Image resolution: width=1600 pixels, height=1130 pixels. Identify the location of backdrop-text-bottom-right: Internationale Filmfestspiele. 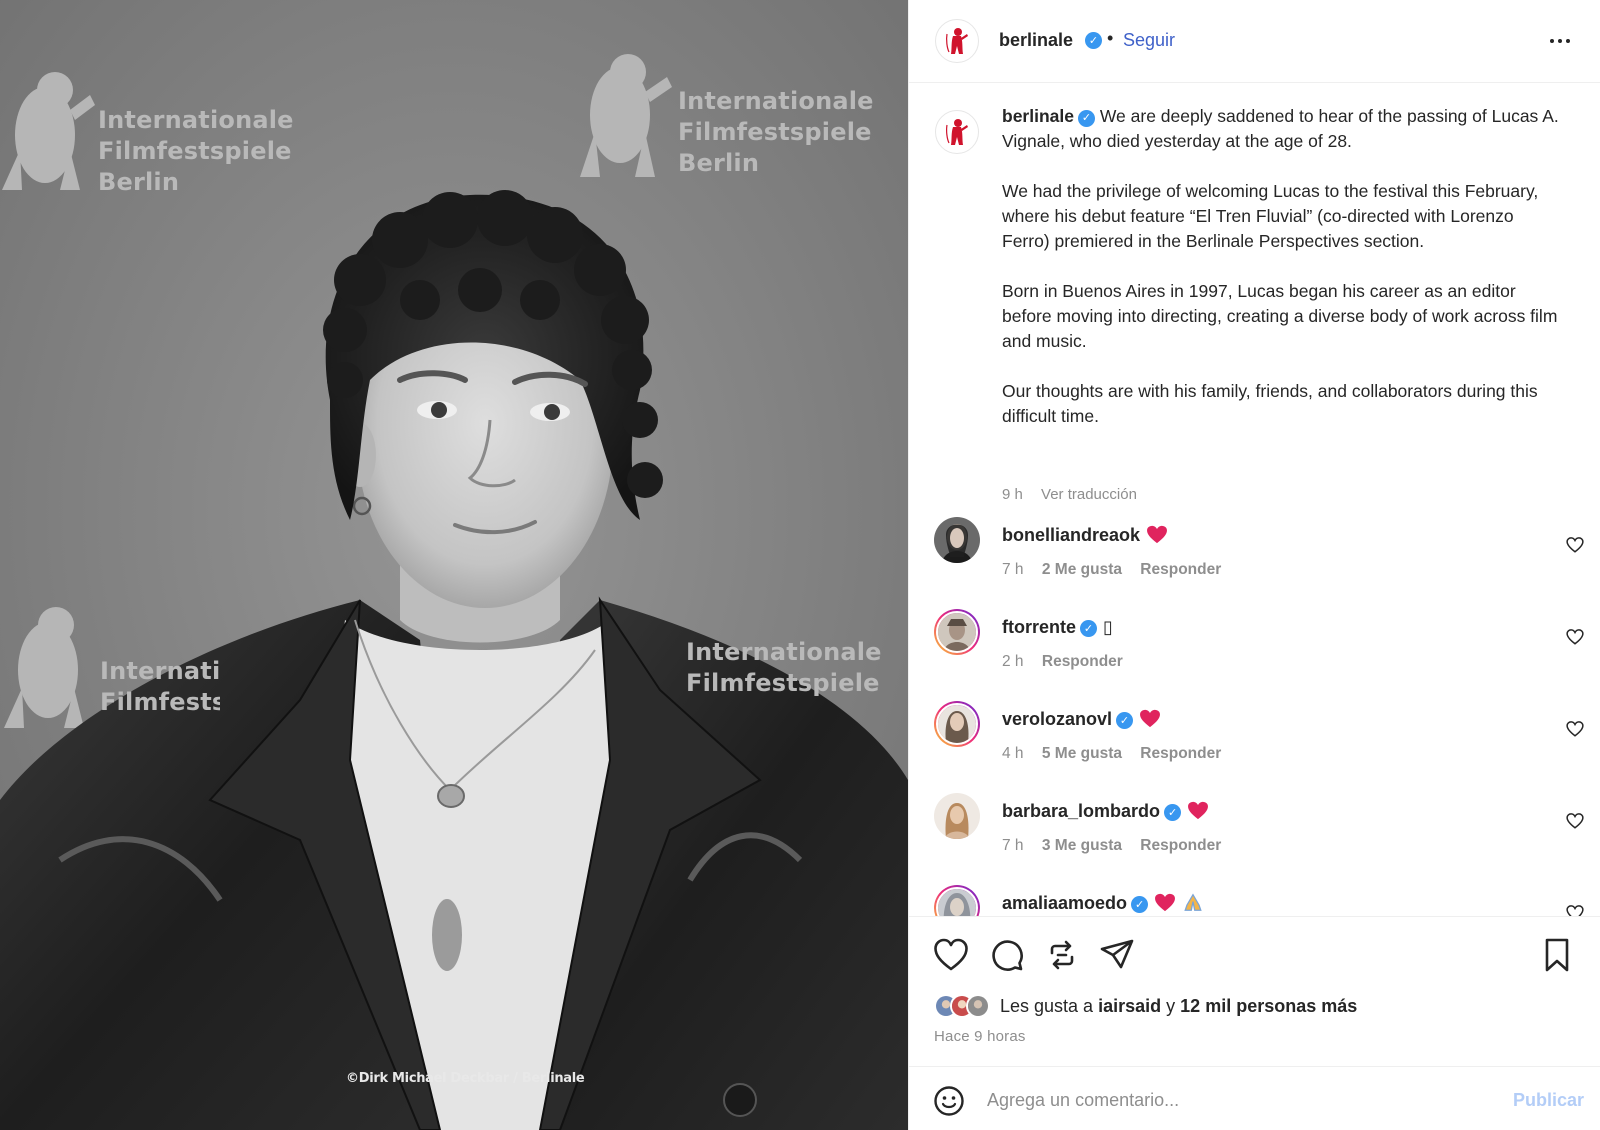
(784, 667).